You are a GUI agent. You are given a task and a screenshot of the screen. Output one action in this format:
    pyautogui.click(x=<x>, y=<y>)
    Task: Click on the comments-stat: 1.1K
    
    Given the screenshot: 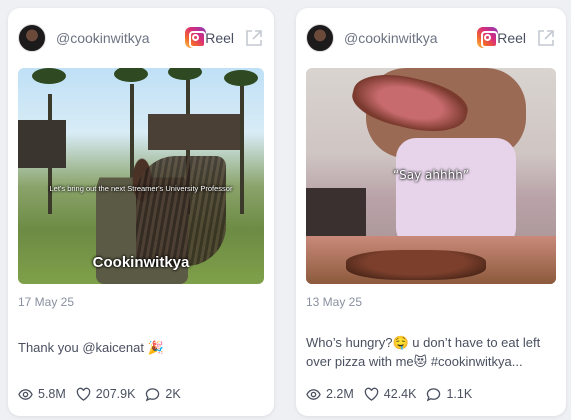 What is the action you would take?
    pyautogui.click(x=449, y=394)
    